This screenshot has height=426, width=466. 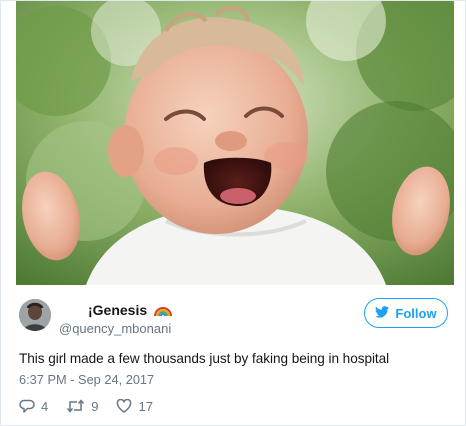 What do you see at coordinates (124, 406) in the screenshot?
I see `heart-icon` at bounding box center [124, 406].